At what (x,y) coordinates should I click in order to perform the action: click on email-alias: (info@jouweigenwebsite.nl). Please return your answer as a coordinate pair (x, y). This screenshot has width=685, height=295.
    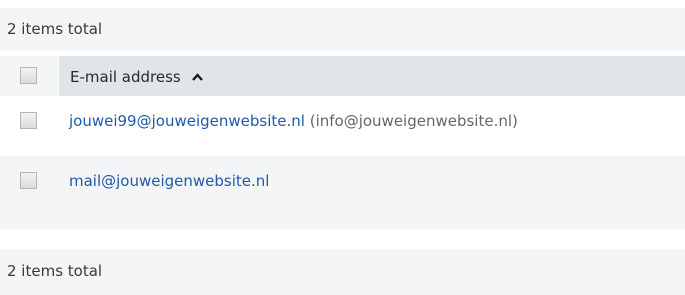
    Looking at the image, I should click on (413, 121).